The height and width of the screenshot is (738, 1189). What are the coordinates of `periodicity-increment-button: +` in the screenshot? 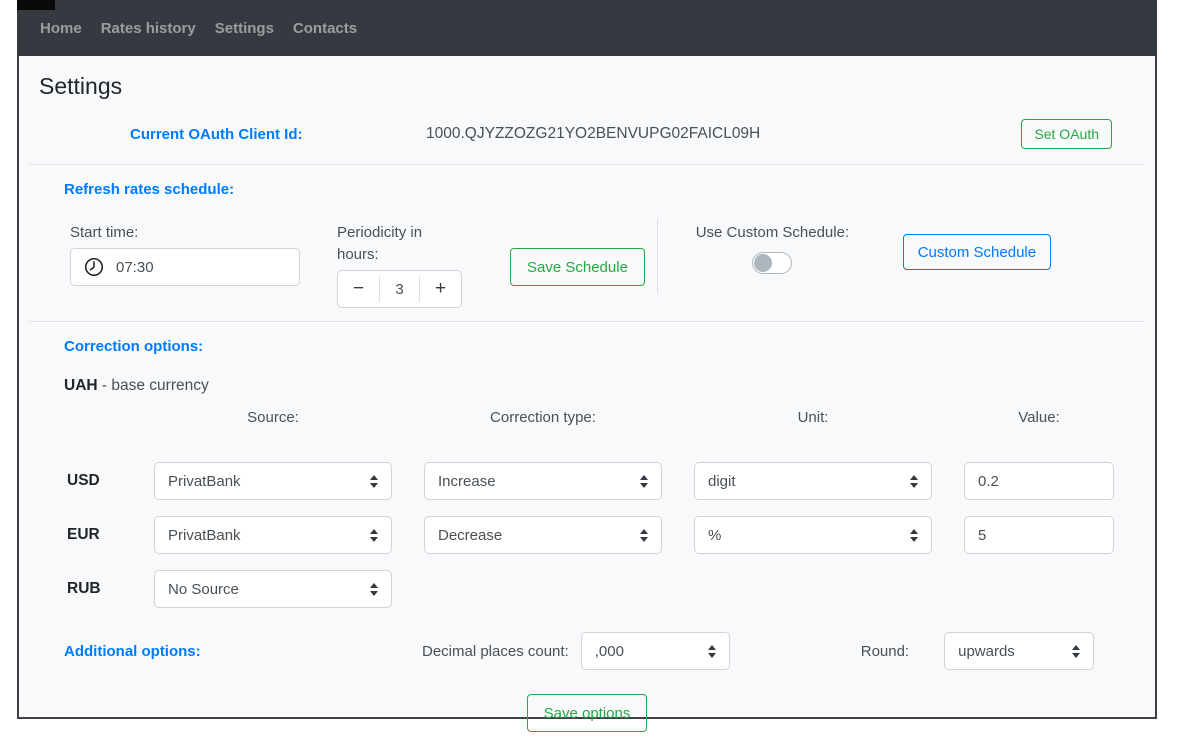 It's located at (440, 289).